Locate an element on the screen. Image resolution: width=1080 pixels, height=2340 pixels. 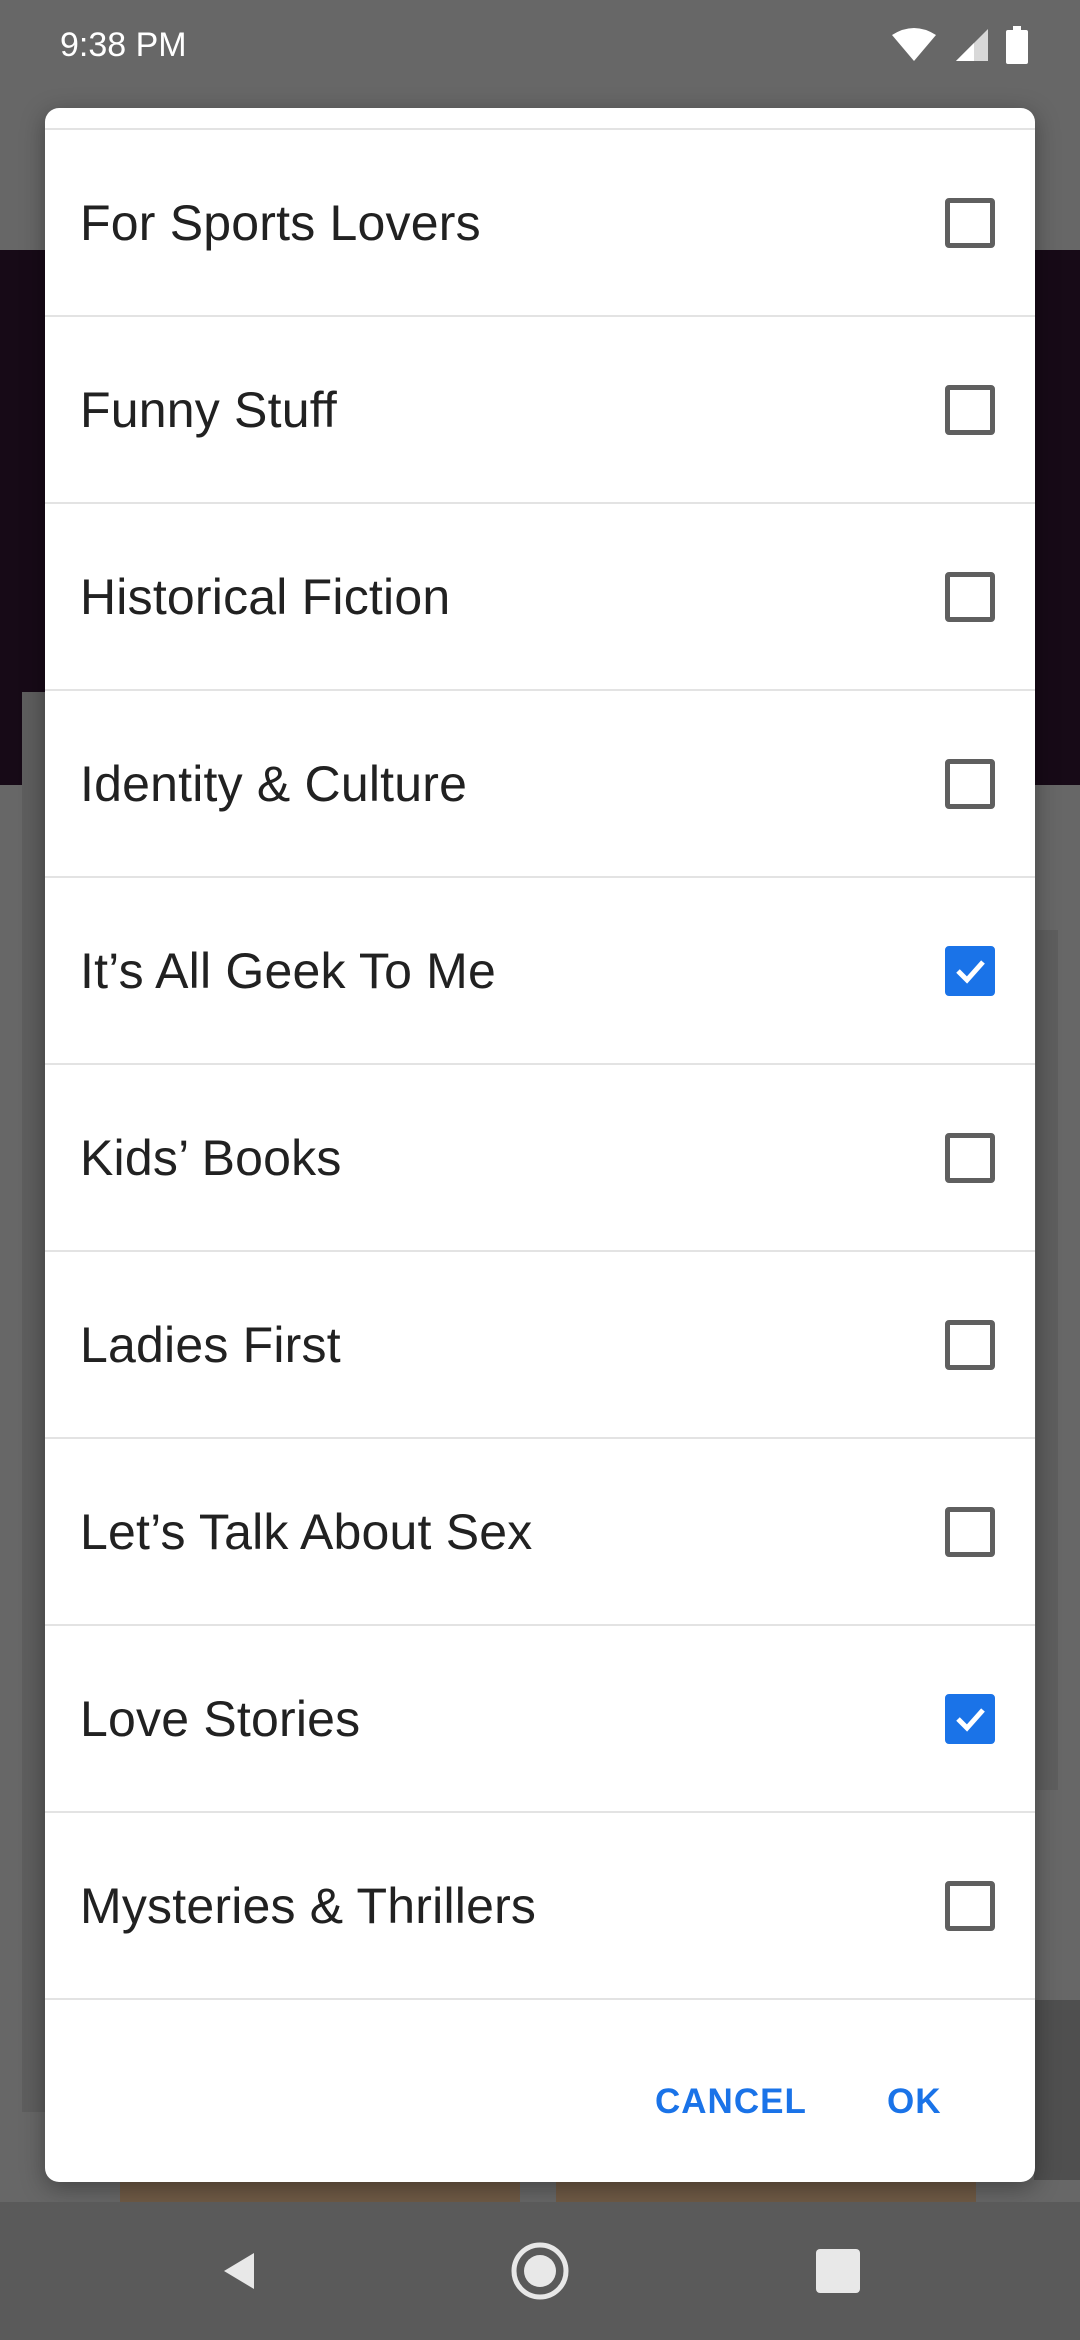
option-label: Let’s Talk About Sex is located at coordinates (306, 1531).